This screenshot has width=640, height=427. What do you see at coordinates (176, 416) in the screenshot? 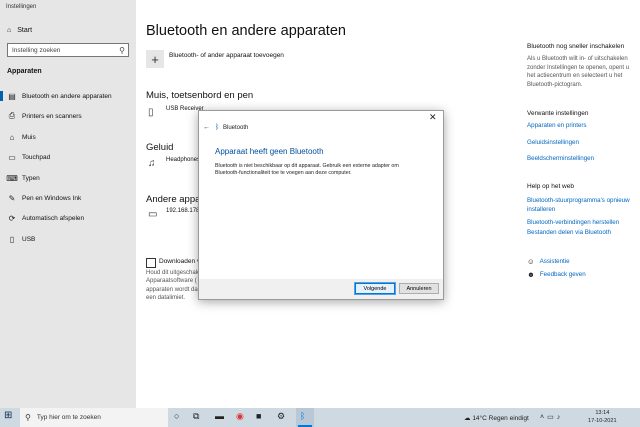
I see `cortana-icon: ○` at bounding box center [176, 416].